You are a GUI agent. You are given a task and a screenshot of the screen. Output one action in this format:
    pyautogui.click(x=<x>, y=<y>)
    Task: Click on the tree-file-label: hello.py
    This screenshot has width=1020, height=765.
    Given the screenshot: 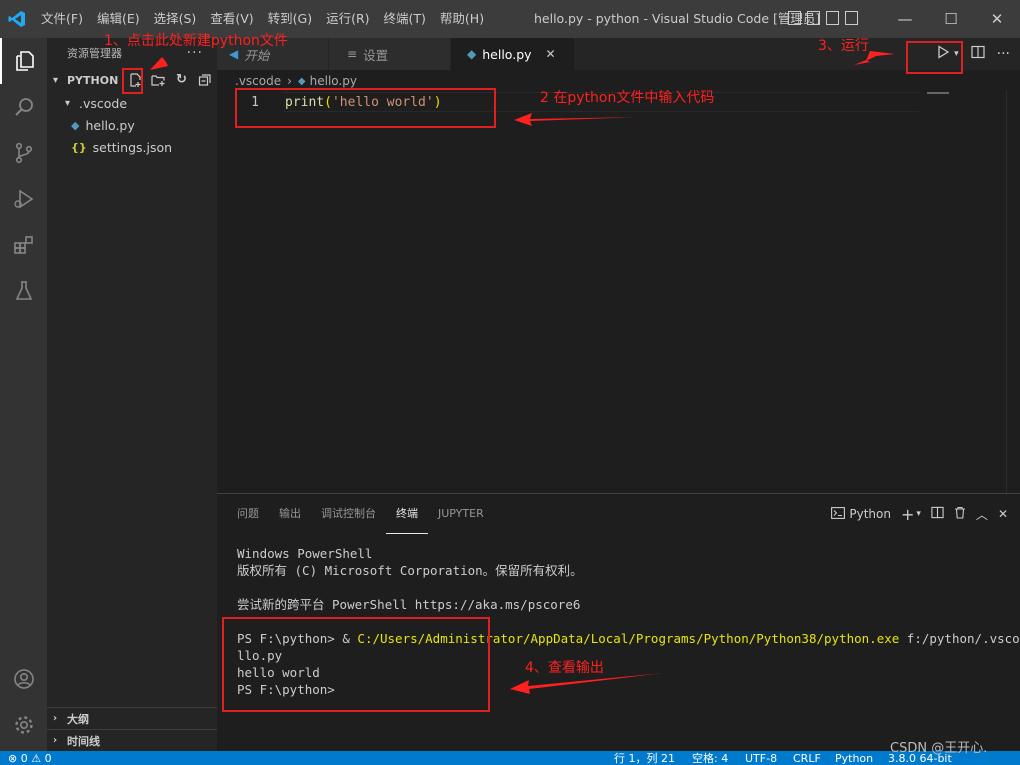 What is the action you would take?
    pyautogui.click(x=110, y=125)
    